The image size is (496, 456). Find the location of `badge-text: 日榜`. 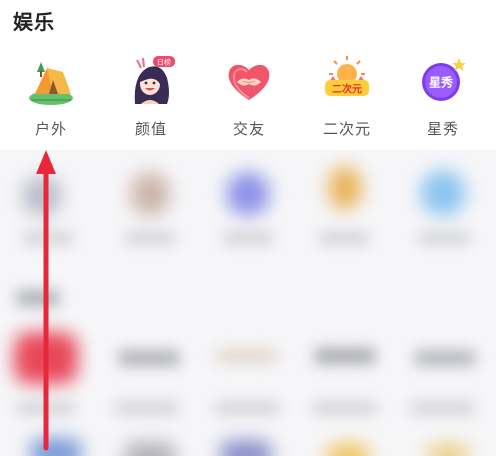

badge-text: 日榜 is located at coordinates (164, 62).